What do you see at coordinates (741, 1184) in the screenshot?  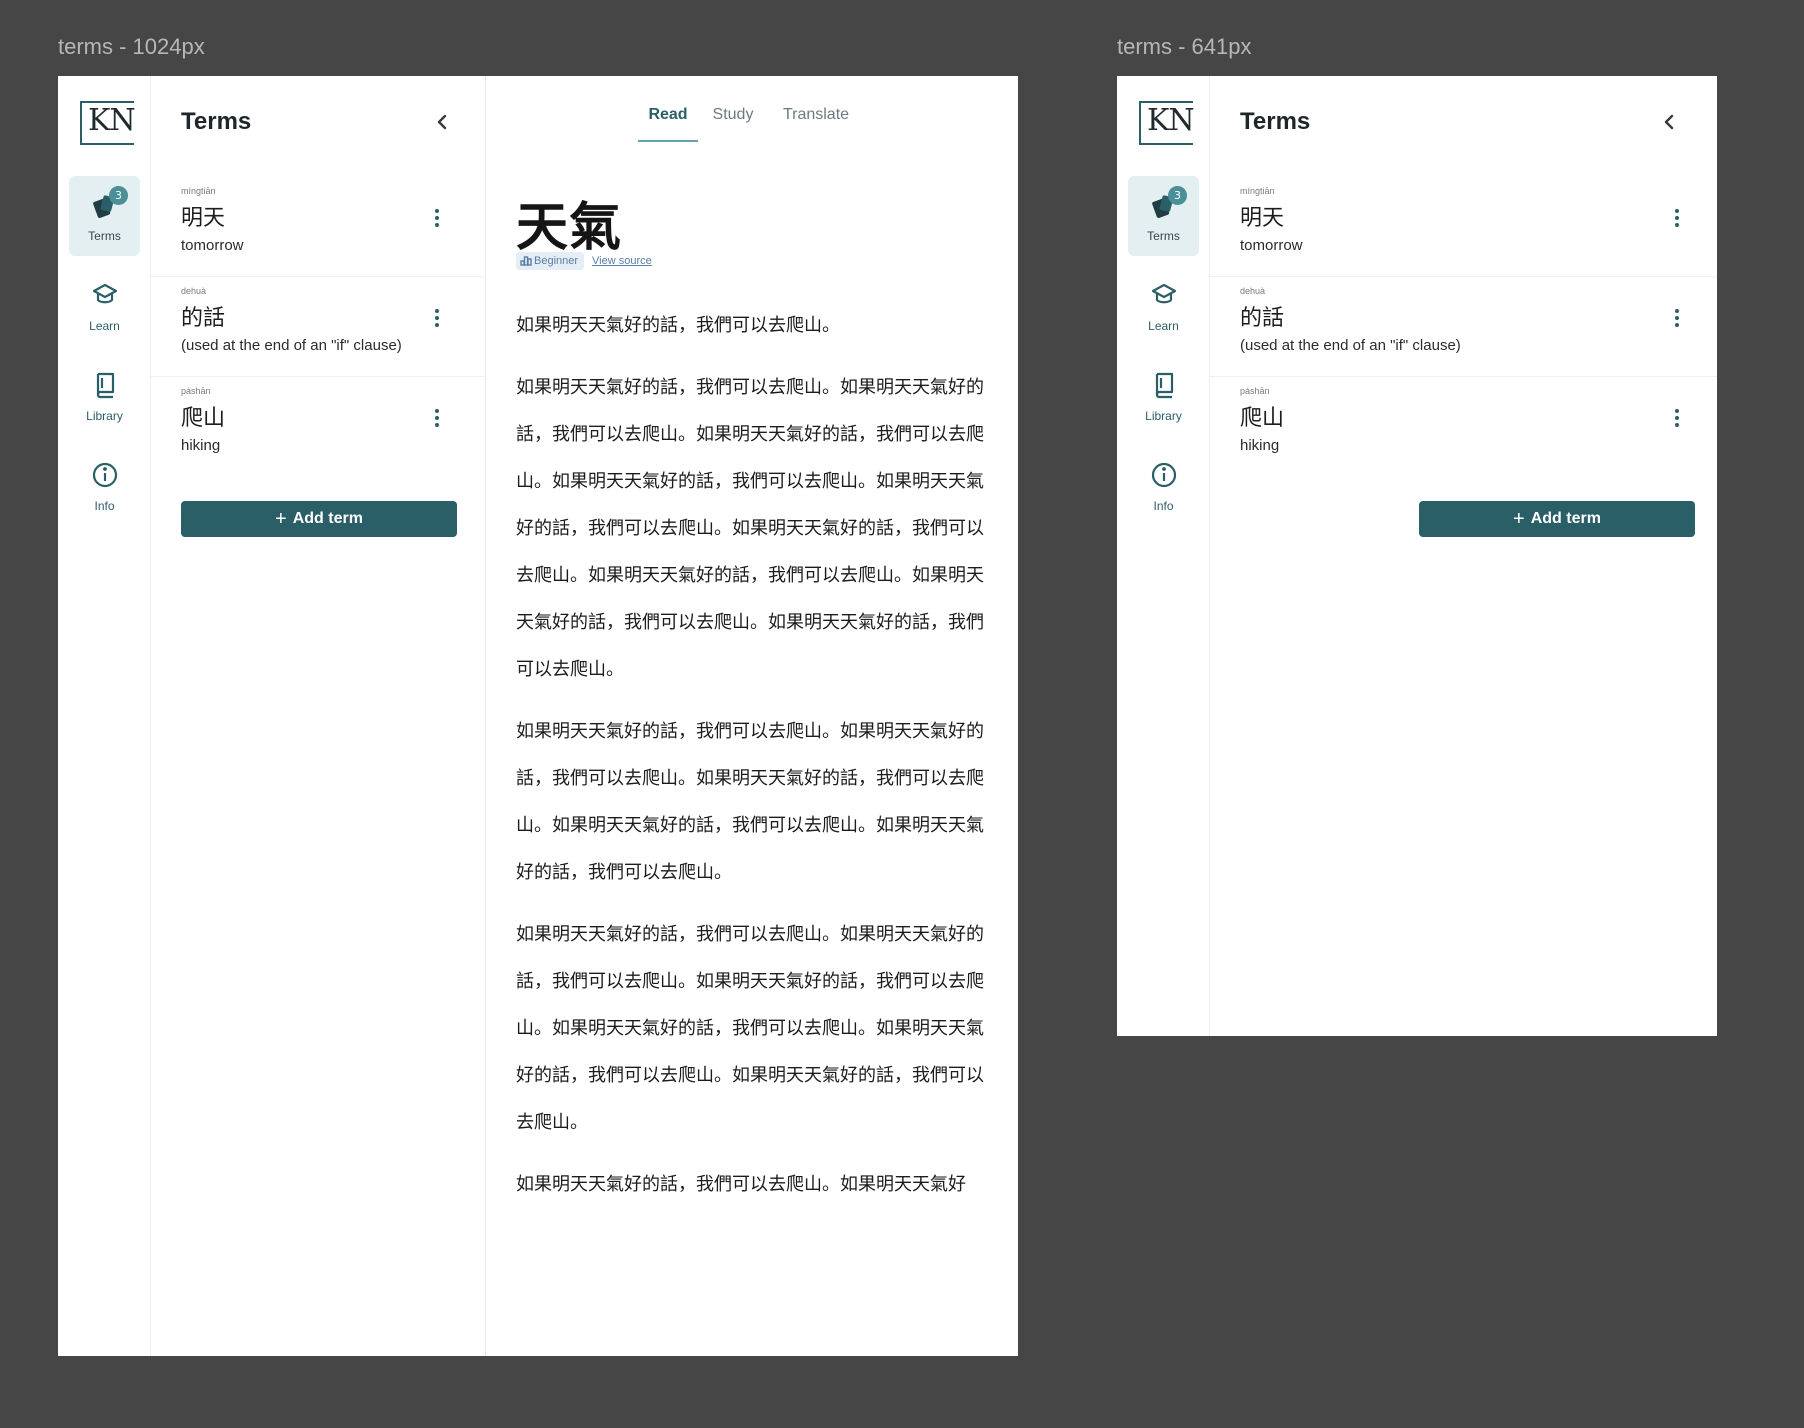 I see `paragraph: 如果明天天氣好的話，我們可以去爬山。如果明天天氣好` at bounding box center [741, 1184].